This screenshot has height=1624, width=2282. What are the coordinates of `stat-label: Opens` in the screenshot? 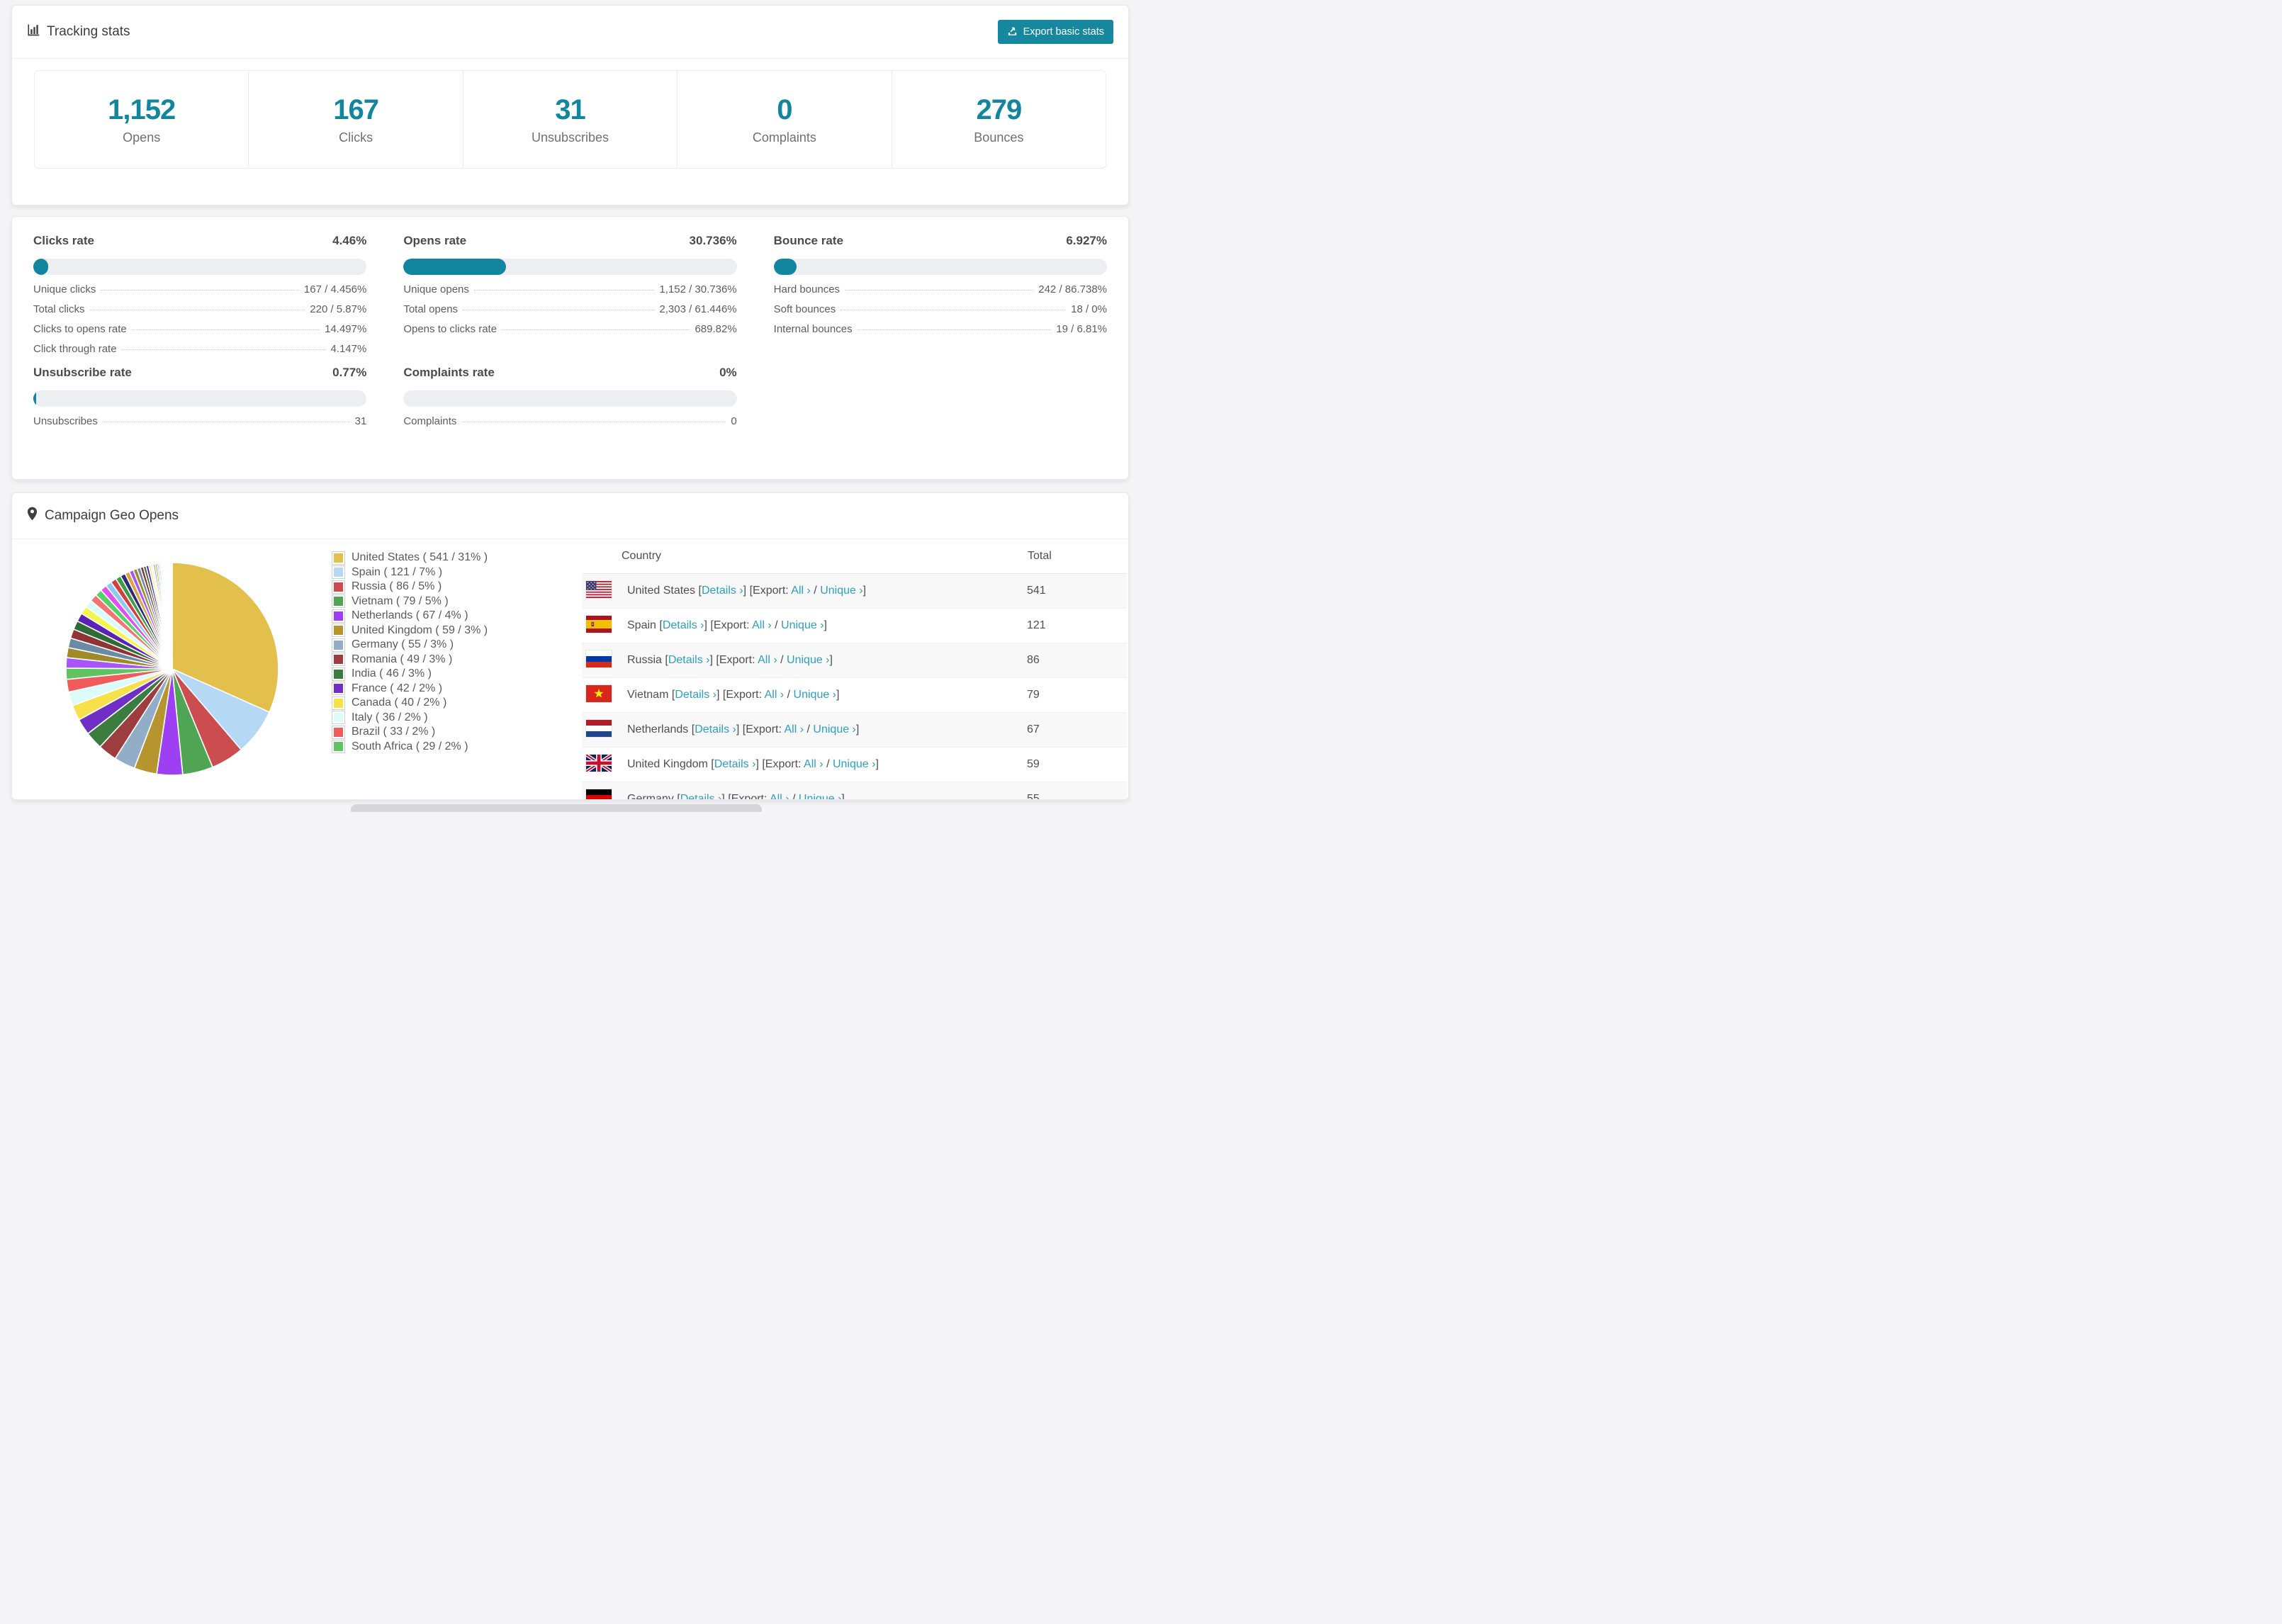 It's located at (142, 137).